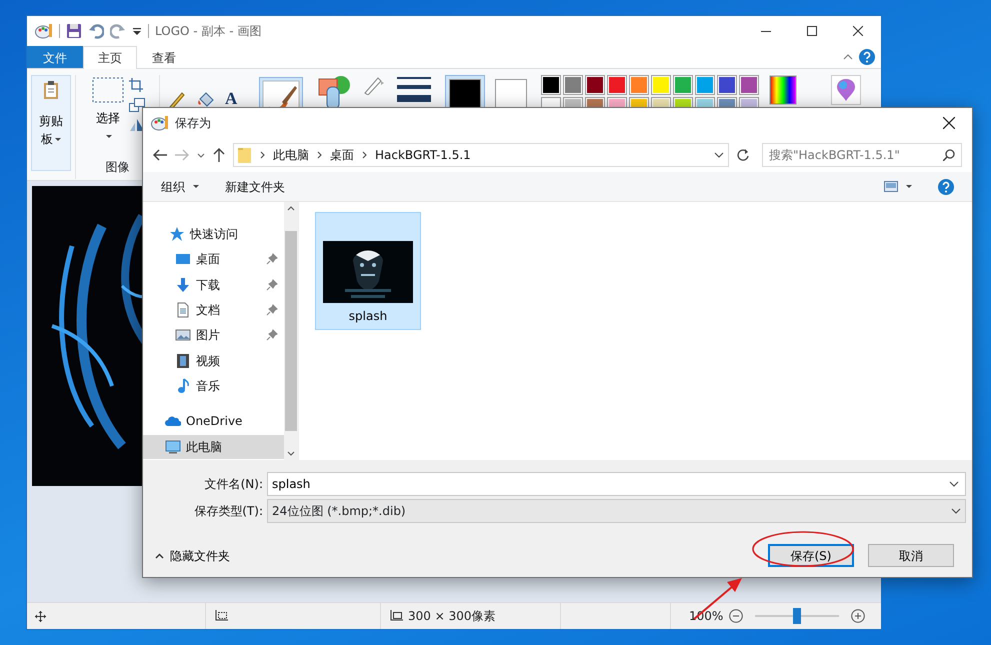  I want to click on edit-colors-icon, so click(783, 90).